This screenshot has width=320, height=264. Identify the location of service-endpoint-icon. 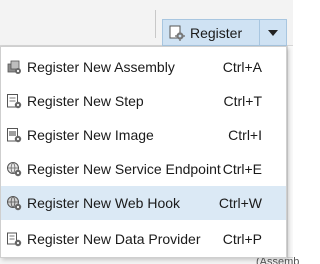
(14, 169).